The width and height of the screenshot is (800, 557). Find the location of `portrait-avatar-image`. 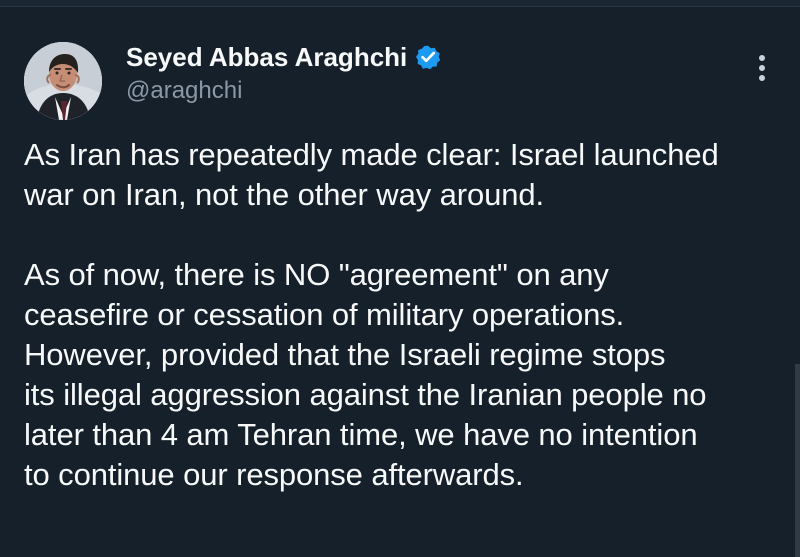

portrait-avatar-image is located at coordinates (63, 81).